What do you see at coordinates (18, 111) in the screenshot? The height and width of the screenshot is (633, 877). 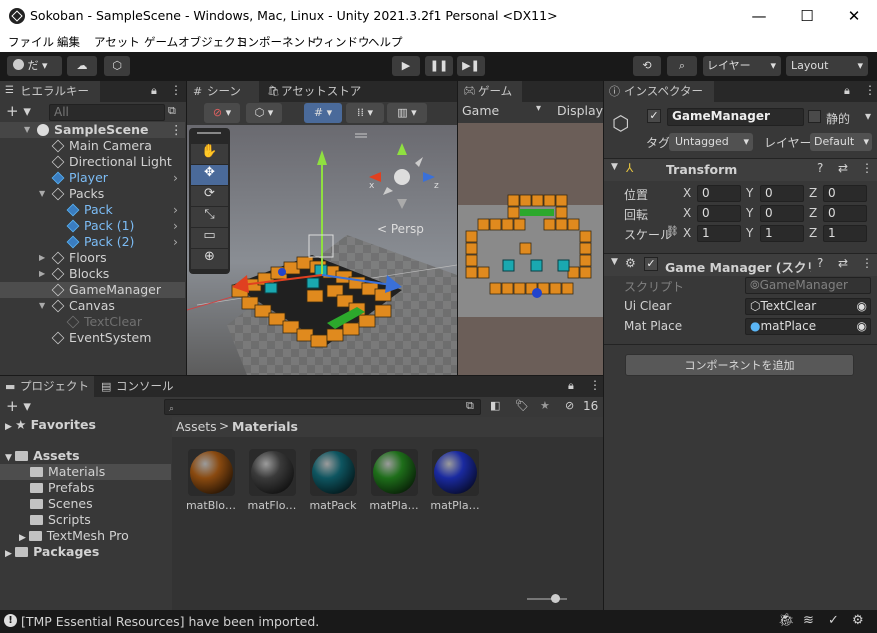 I see `add-icon: + ▾` at bounding box center [18, 111].